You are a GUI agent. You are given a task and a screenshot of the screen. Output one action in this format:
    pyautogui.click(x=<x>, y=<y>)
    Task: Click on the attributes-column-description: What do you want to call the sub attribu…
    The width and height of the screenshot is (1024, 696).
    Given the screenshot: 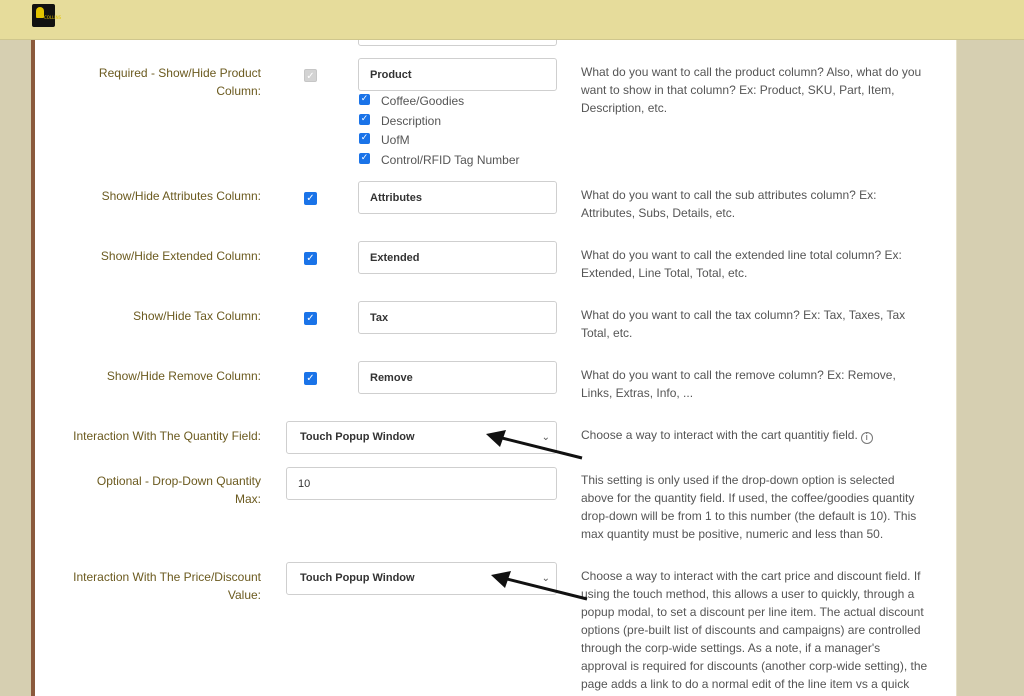 What is the action you would take?
    pyautogui.click(x=729, y=204)
    